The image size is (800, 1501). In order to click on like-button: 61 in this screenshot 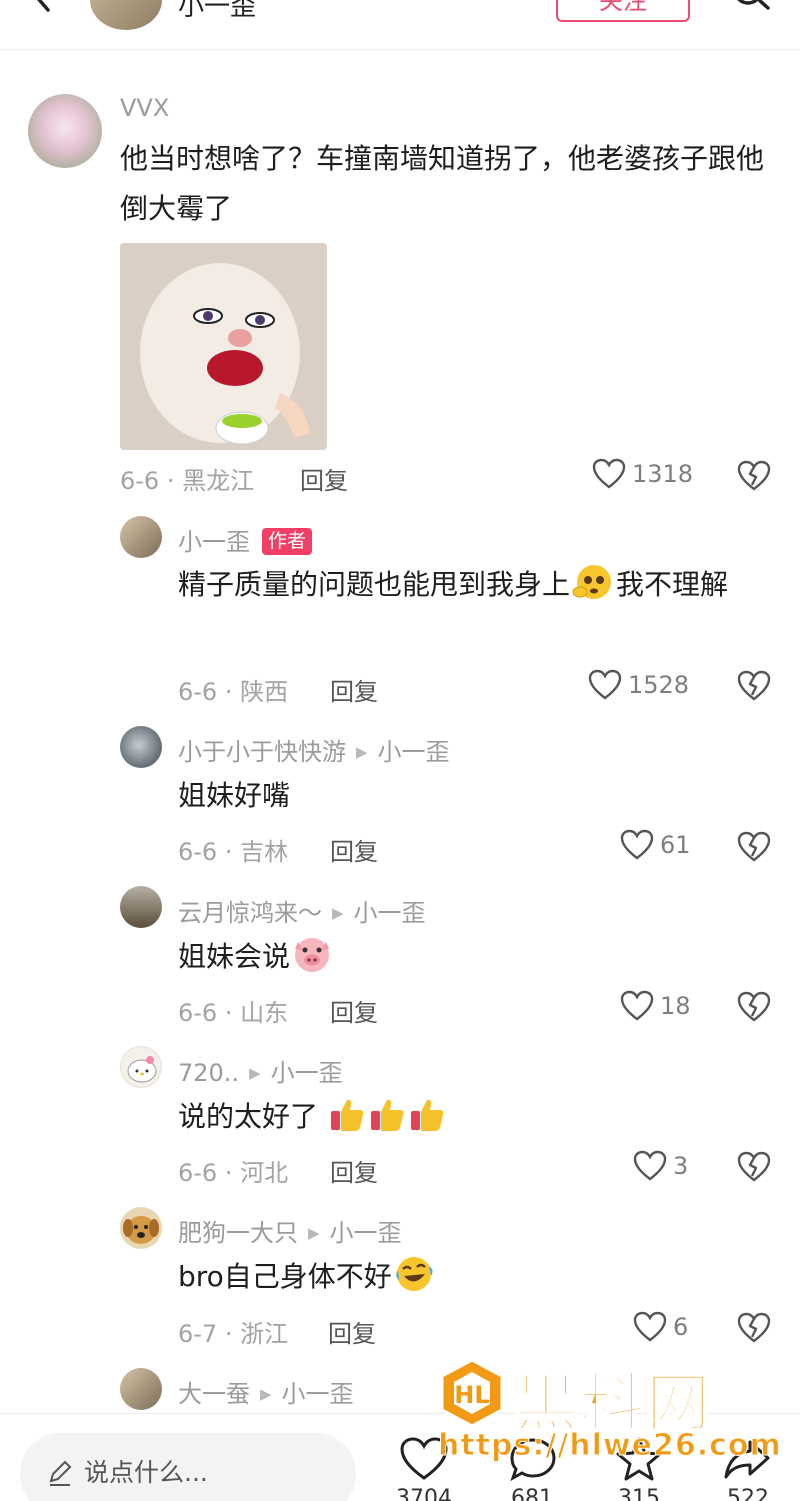, I will do `click(655, 845)`.